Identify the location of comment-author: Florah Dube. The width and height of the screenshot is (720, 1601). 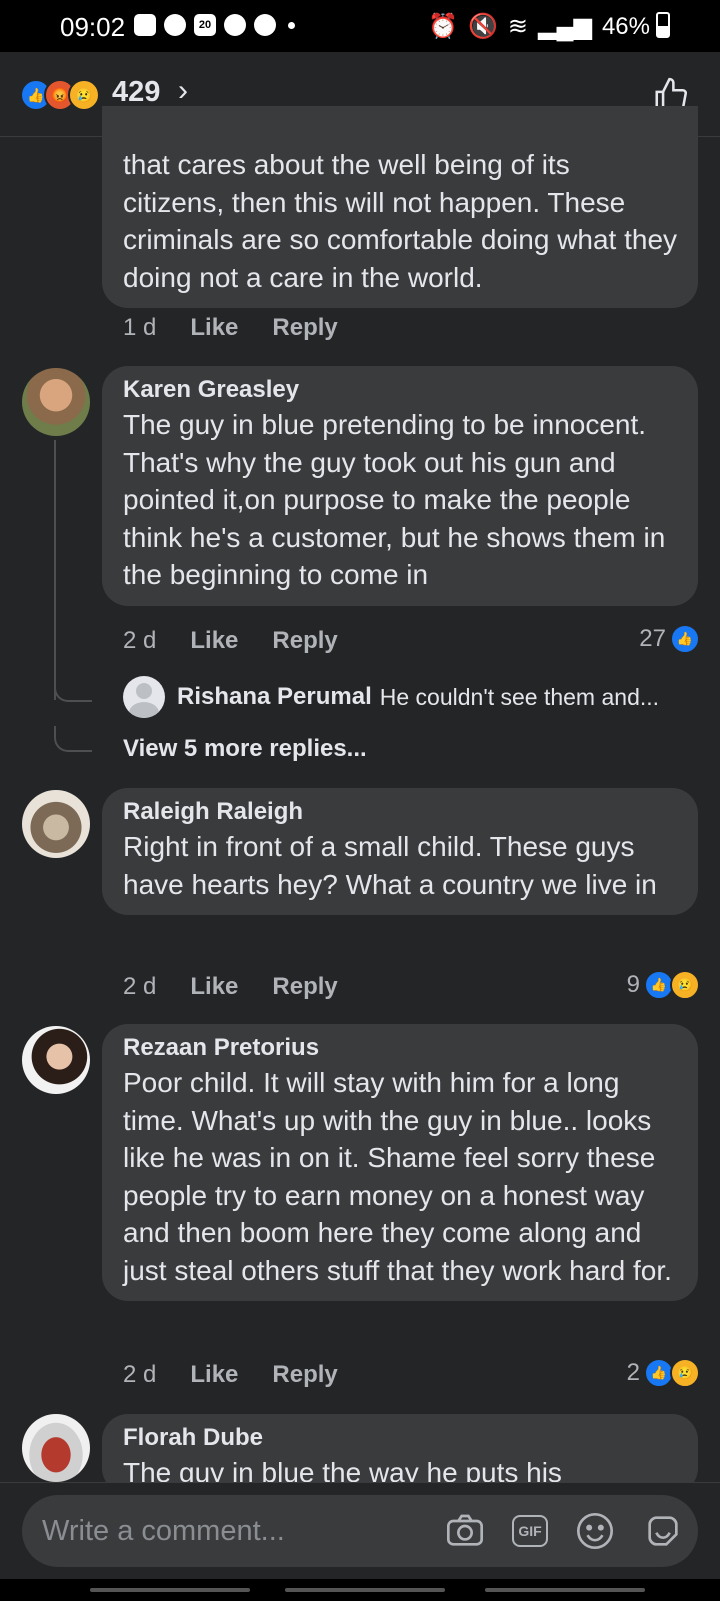
(400, 1438).